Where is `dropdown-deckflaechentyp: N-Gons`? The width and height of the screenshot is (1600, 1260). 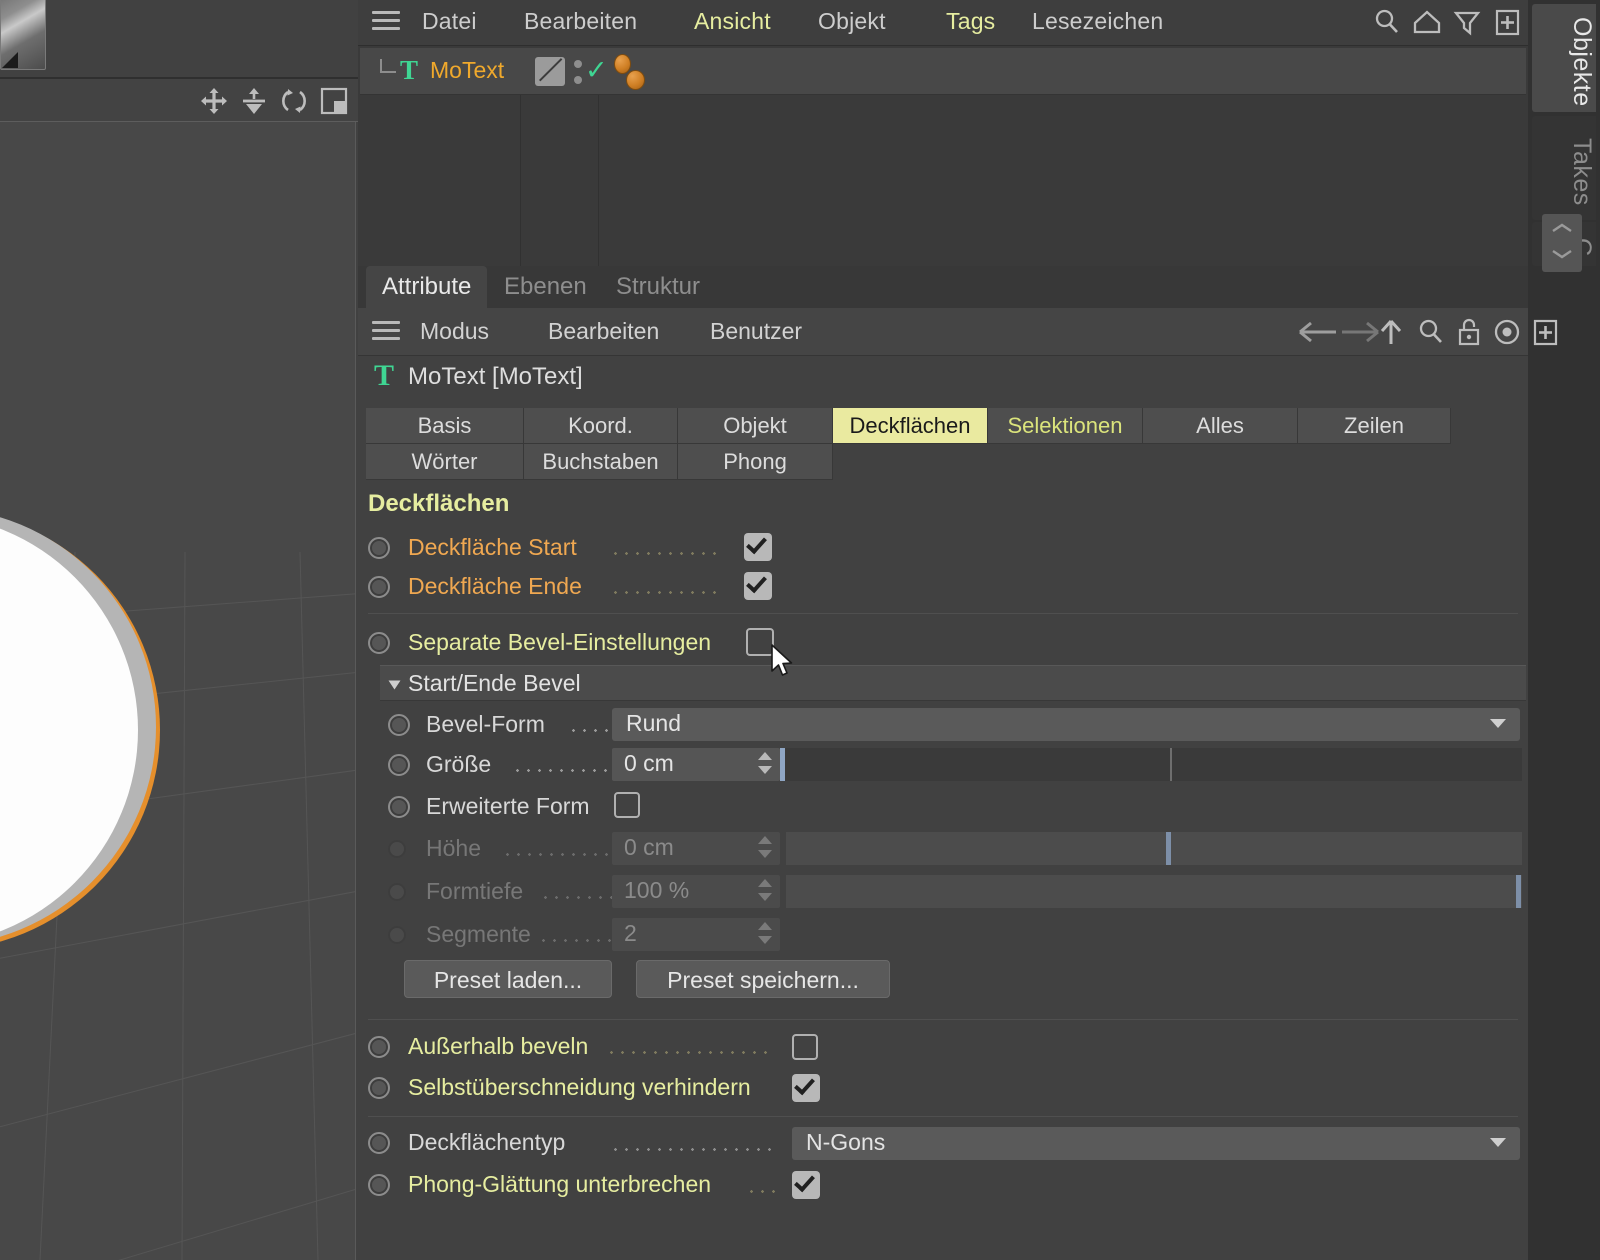 dropdown-deckflaechentyp: N-Gons is located at coordinates (1156, 1143).